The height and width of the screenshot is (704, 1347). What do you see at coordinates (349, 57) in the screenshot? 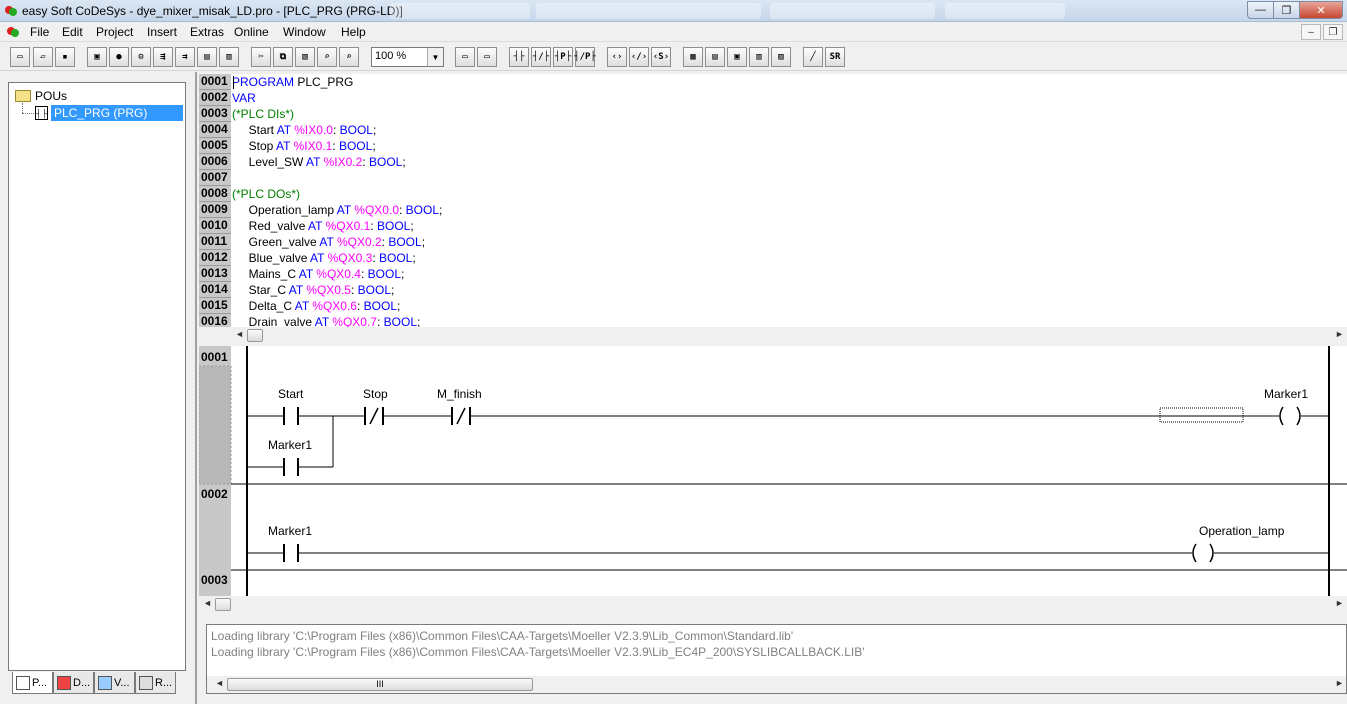
I see `find-next-icon: ⌕` at bounding box center [349, 57].